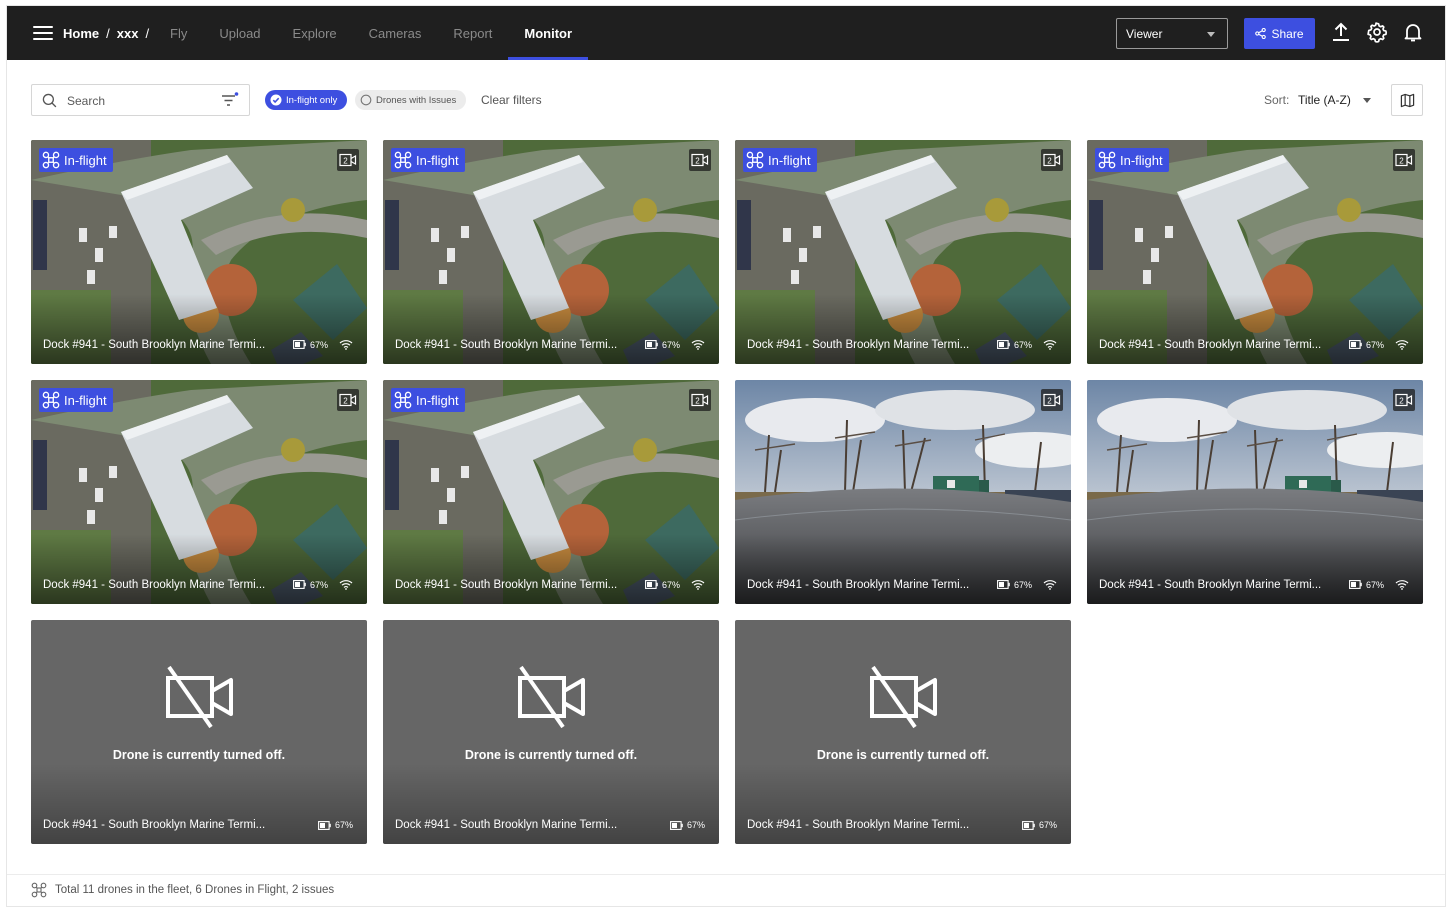 Image resolution: width=1452 pixels, height=912 pixels. I want to click on filter-drones-with-issues: Drones with Issues, so click(410, 100).